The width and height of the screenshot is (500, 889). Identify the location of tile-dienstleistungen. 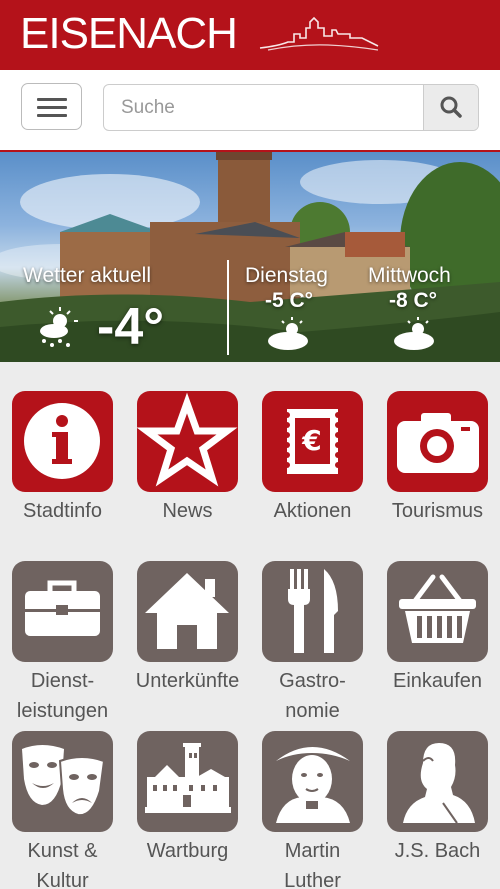
(62, 611).